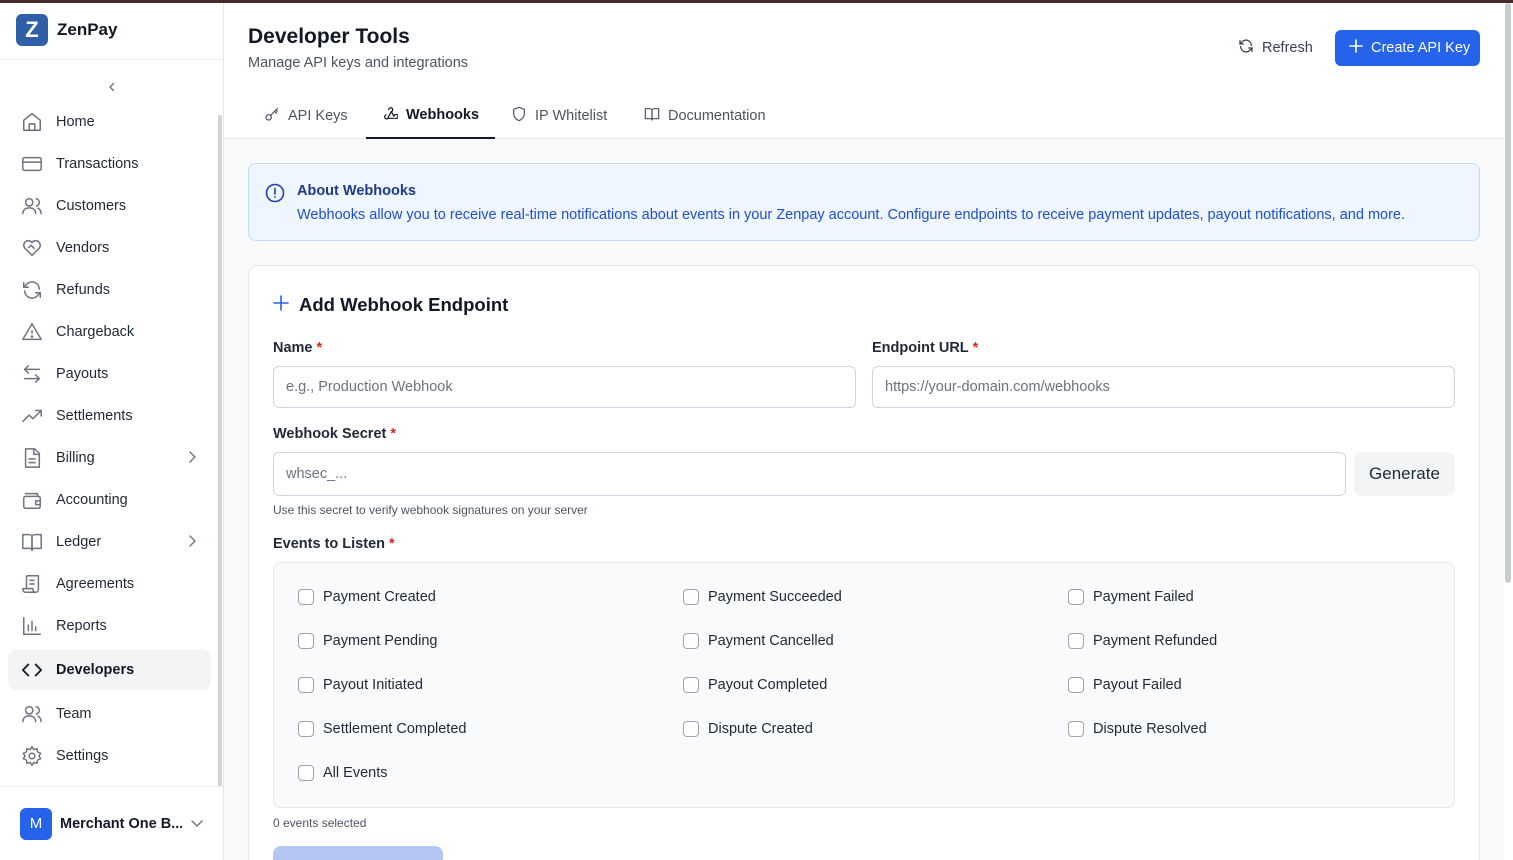 The width and height of the screenshot is (1513, 860). I want to click on event-payout-failed: Payout Failed, so click(1125, 685).